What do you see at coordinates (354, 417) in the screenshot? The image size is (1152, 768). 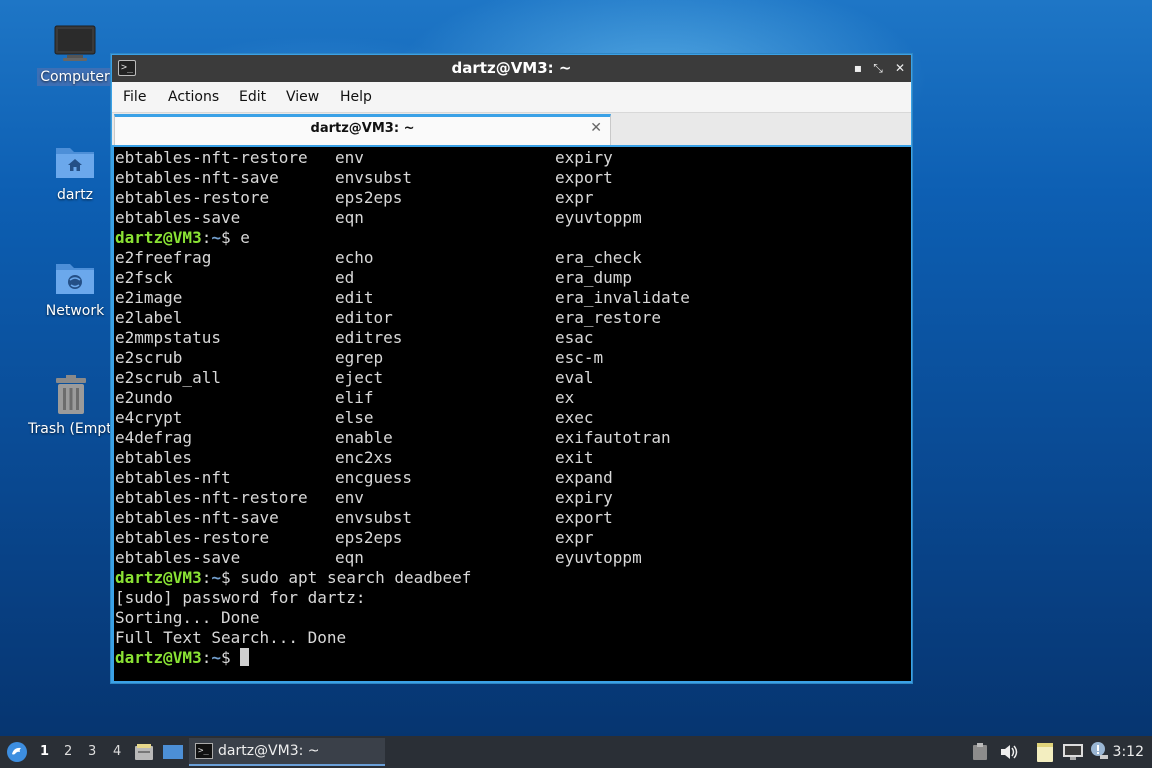 I see `completion-entry: else` at bounding box center [354, 417].